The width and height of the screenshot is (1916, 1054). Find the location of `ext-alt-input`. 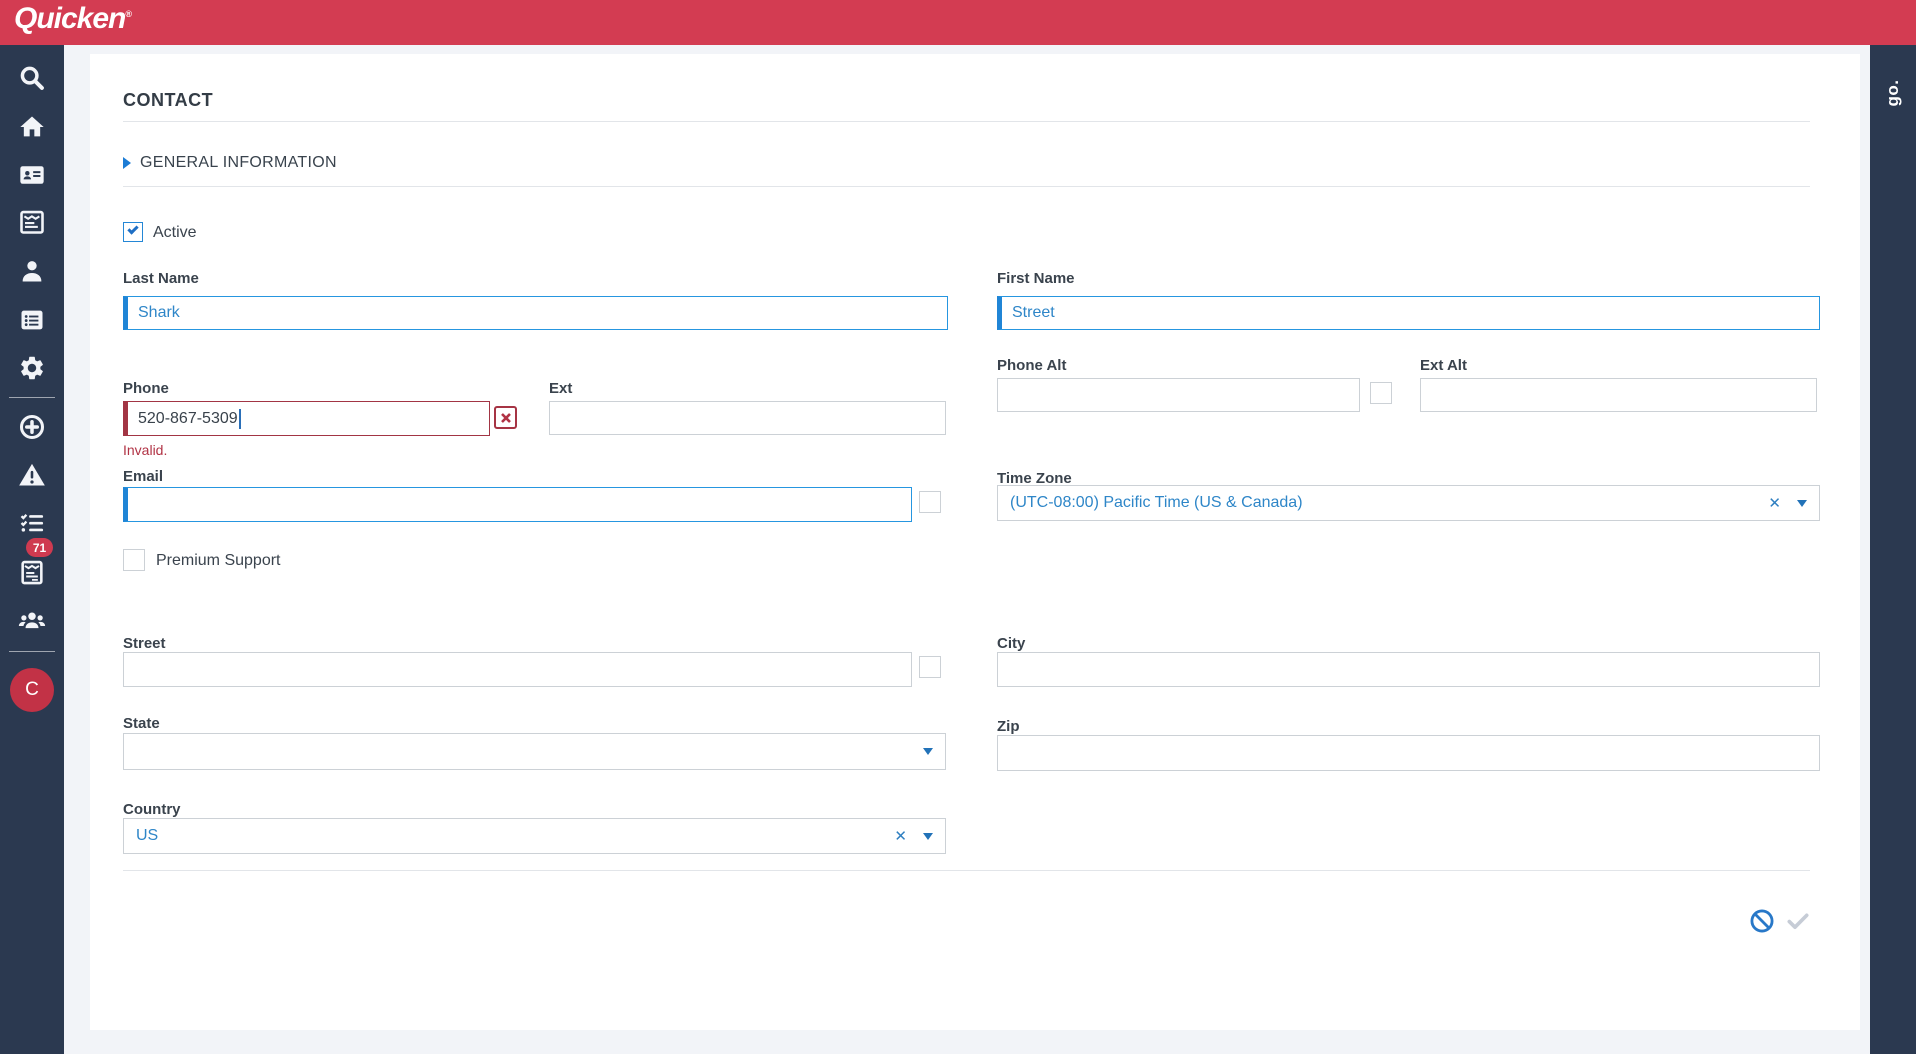

ext-alt-input is located at coordinates (1618, 395).